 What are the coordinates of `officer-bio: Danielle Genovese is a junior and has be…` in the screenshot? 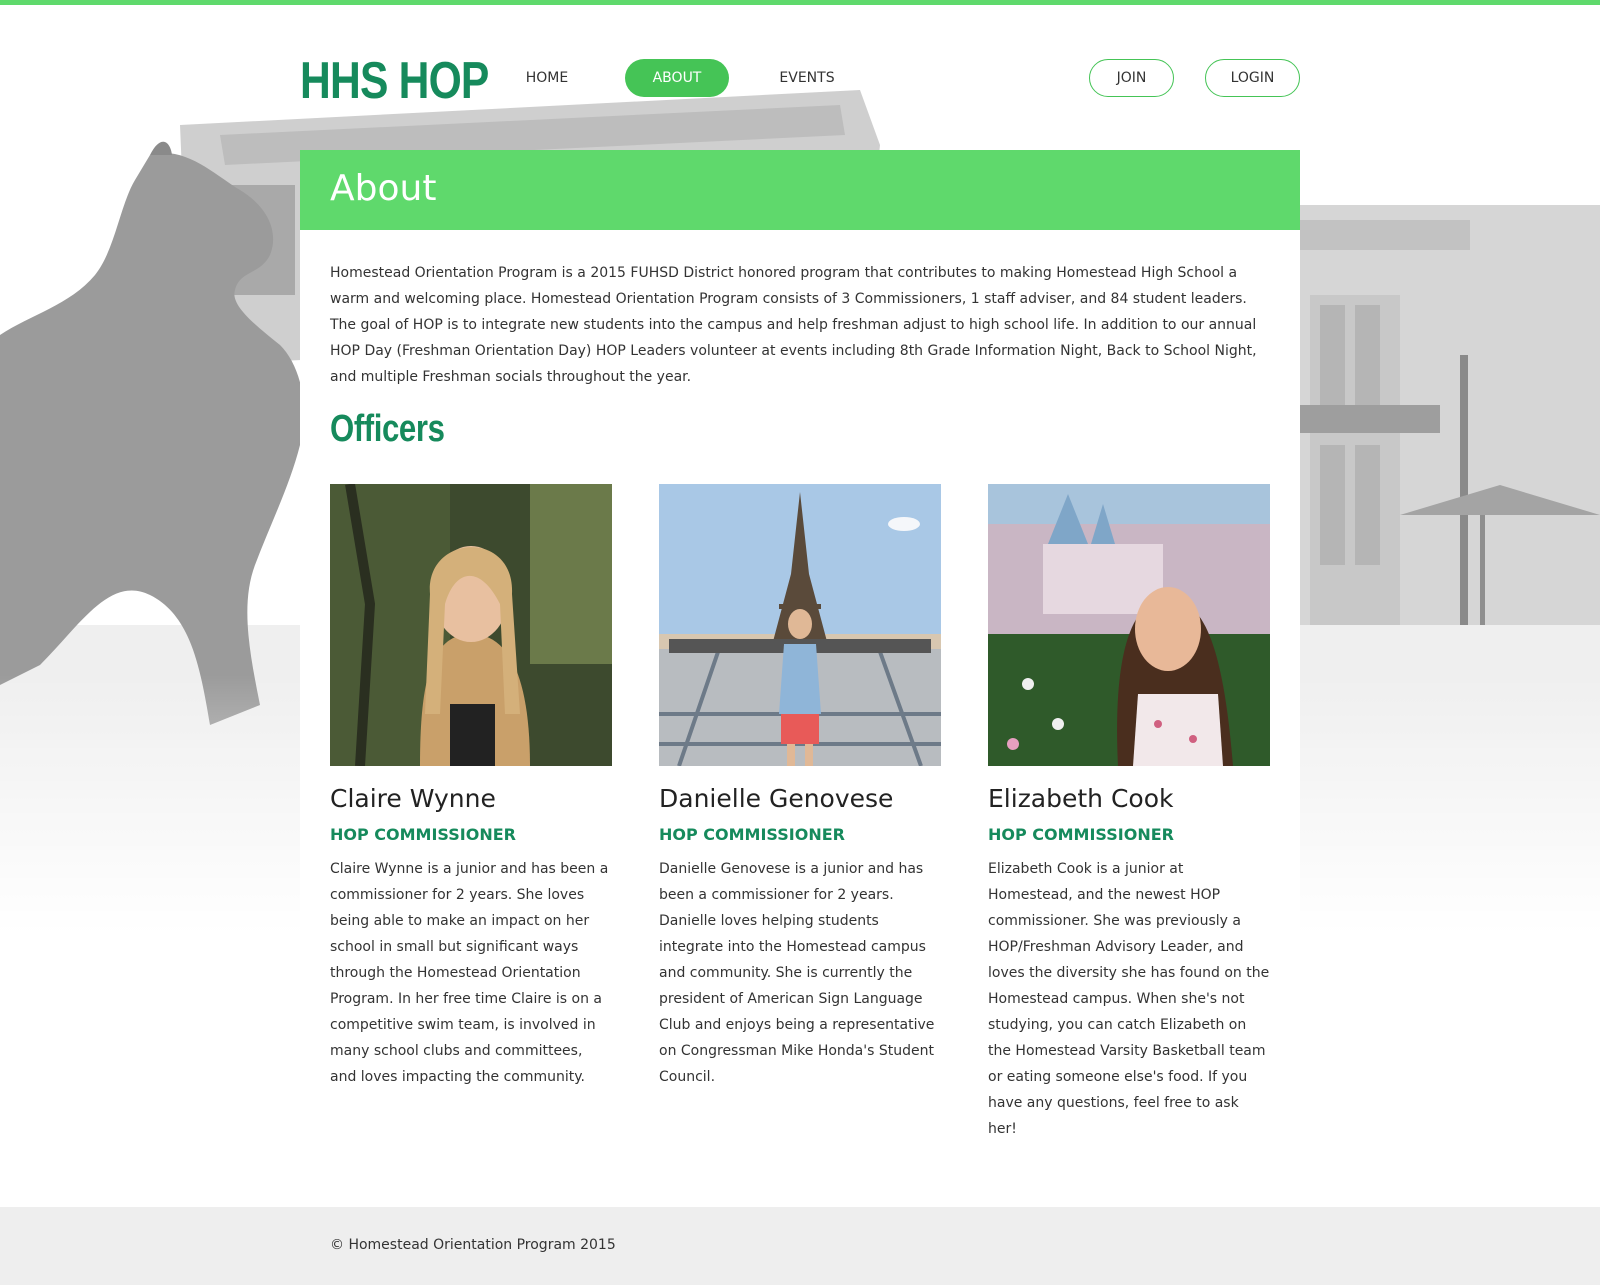 It's located at (797, 973).